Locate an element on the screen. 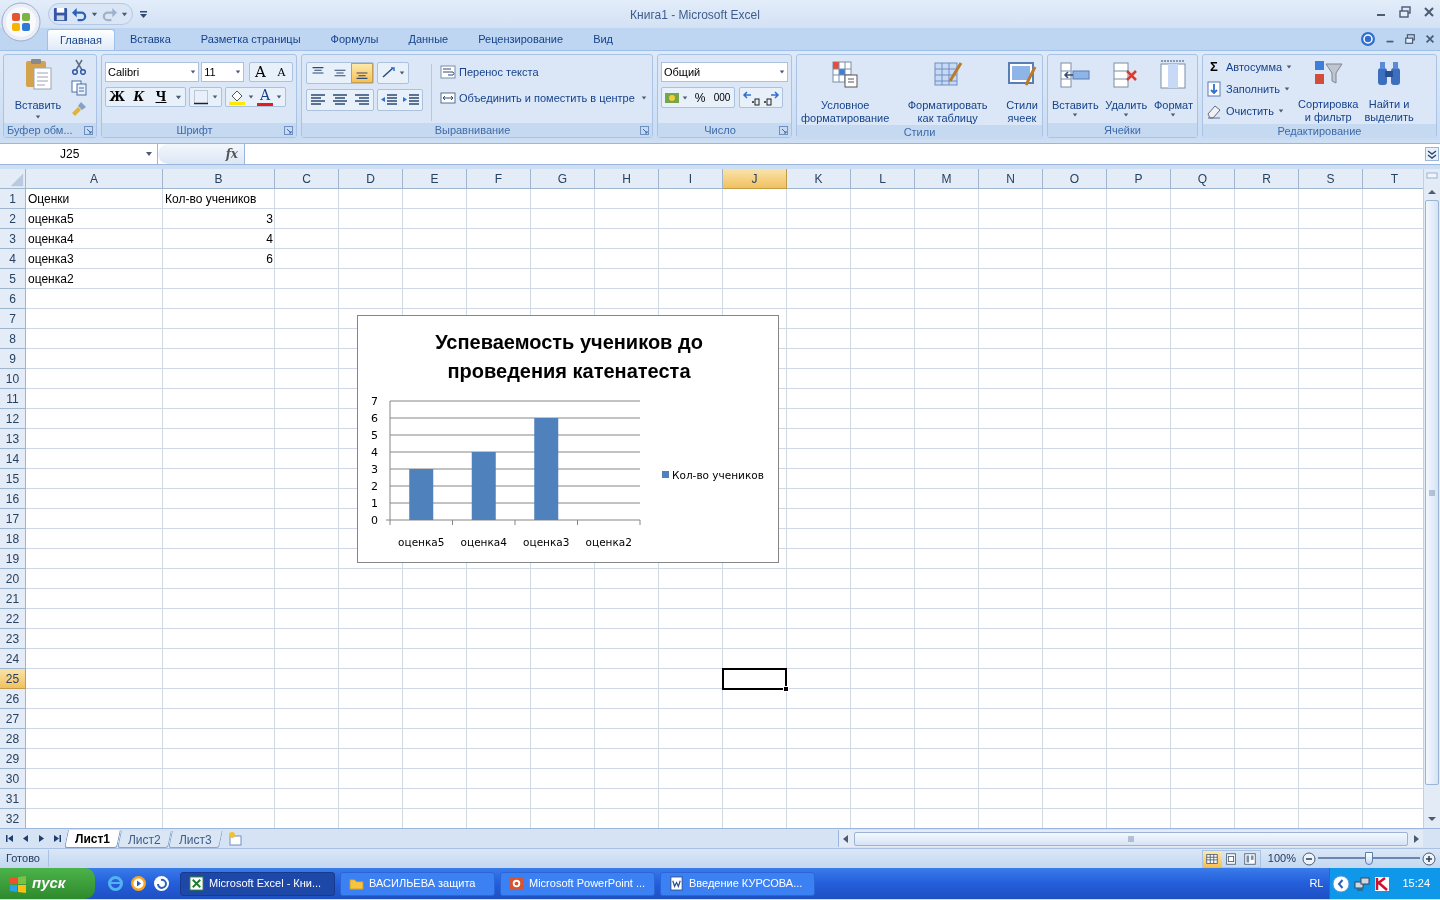 This screenshot has width=1440, height=900. previous-sheet-icon is located at coordinates (25, 838).